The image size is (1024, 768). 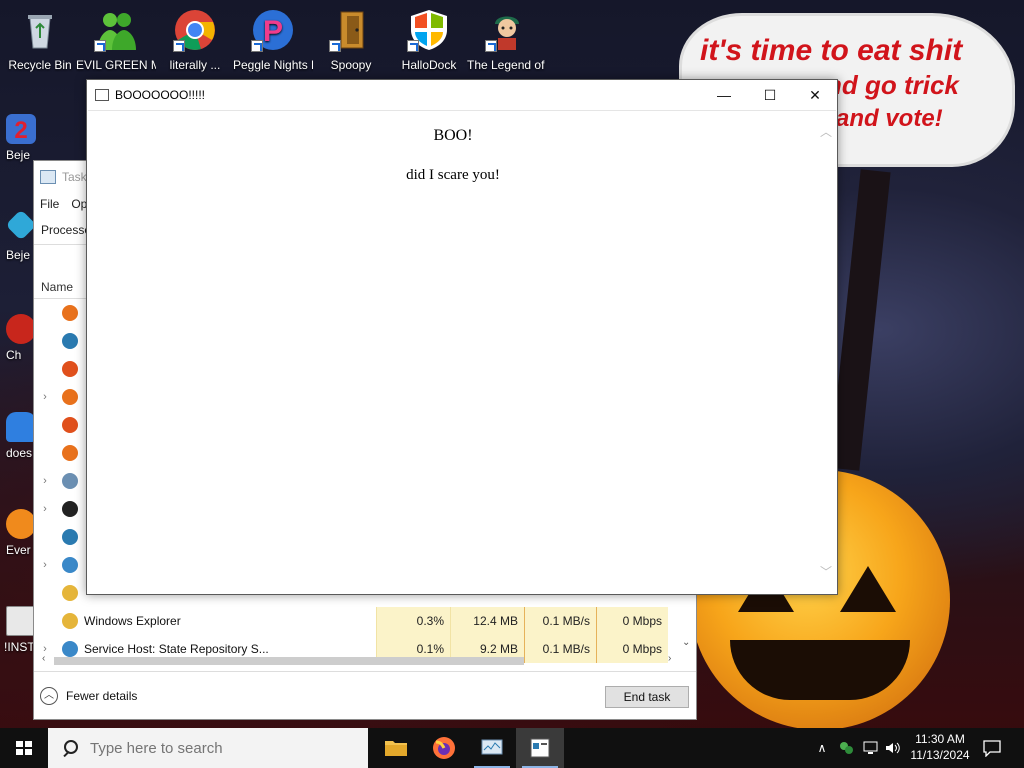 I want to click on windows-shield-icon, so click(x=429, y=30).